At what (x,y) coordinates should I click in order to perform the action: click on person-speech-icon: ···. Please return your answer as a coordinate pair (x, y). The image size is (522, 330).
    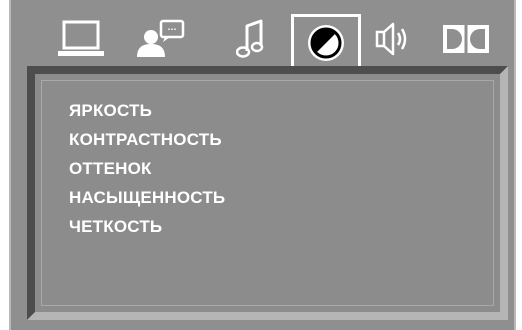
    Looking at the image, I should click on (161, 39).